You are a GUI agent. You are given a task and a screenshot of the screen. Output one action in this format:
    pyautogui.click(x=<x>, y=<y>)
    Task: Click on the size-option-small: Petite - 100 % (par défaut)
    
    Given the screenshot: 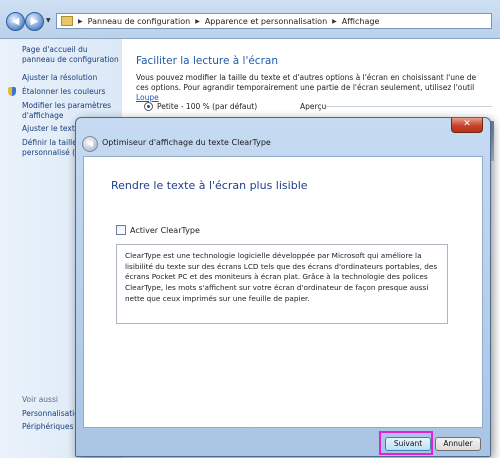 What is the action you would take?
    pyautogui.click(x=200, y=106)
    